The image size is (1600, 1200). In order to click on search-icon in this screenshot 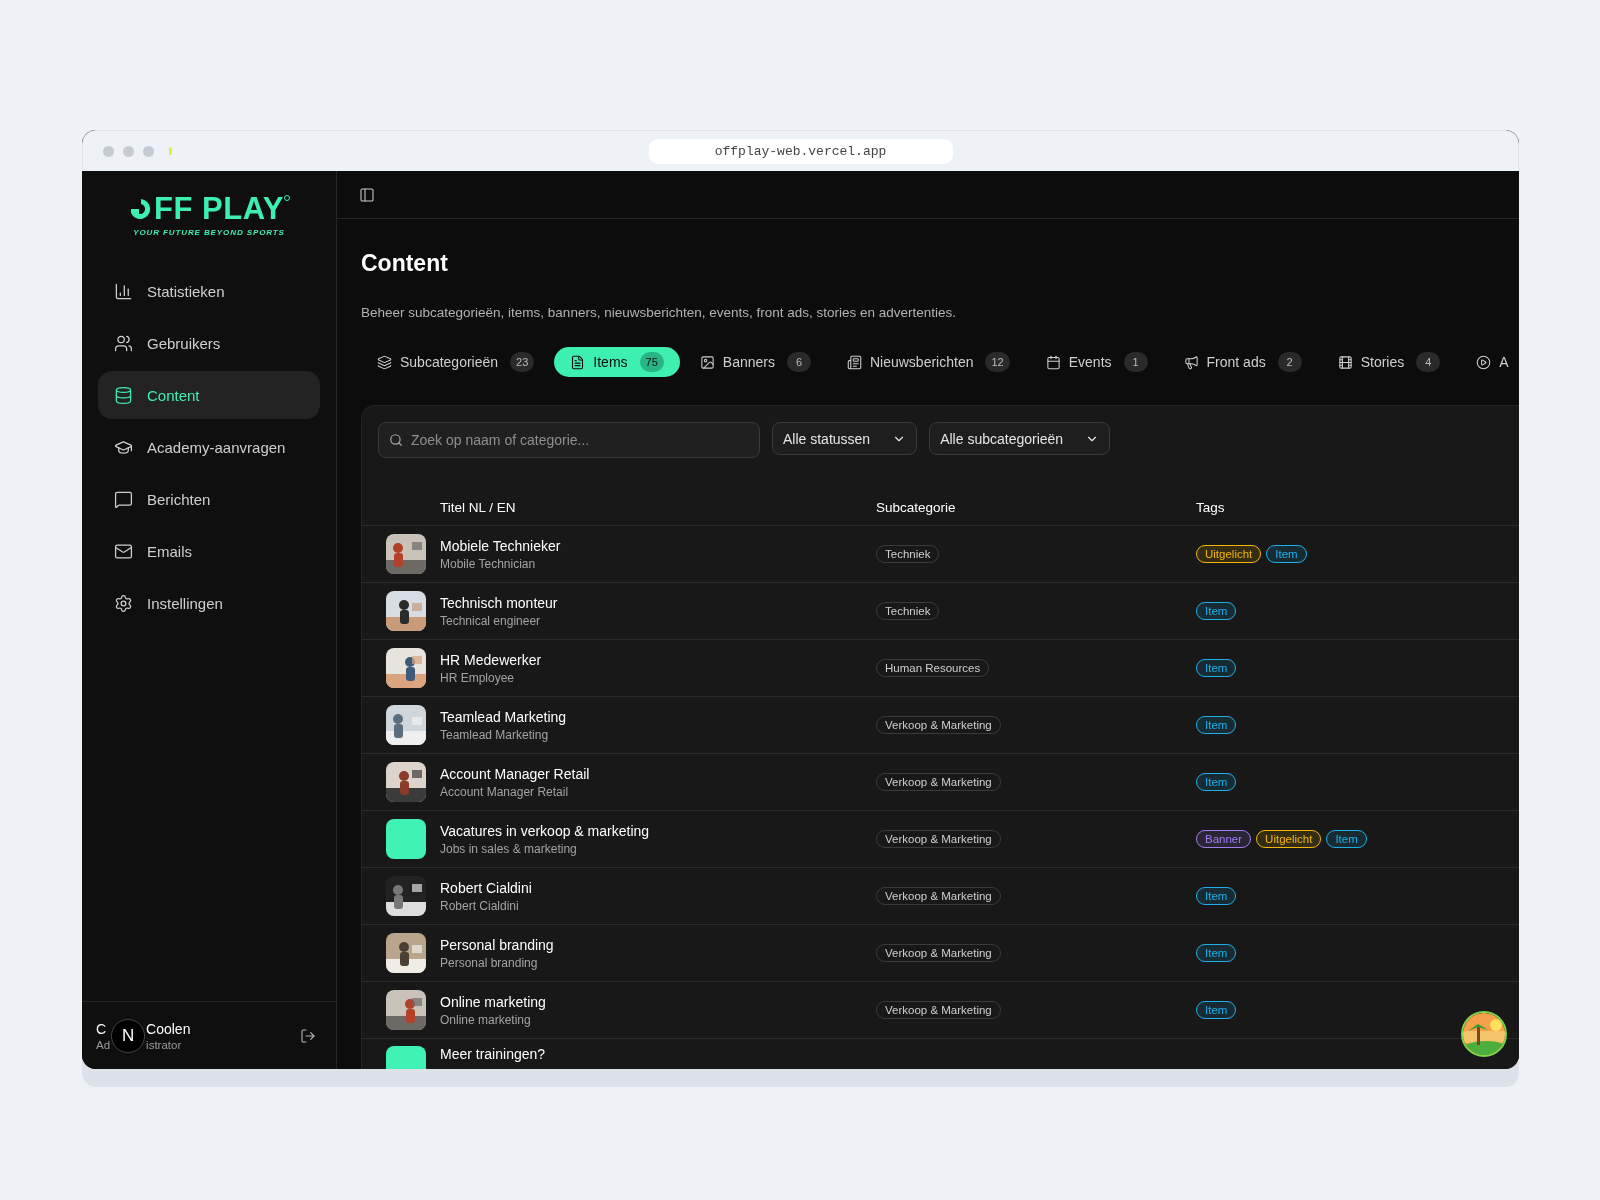, I will do `click(396, 440)`.